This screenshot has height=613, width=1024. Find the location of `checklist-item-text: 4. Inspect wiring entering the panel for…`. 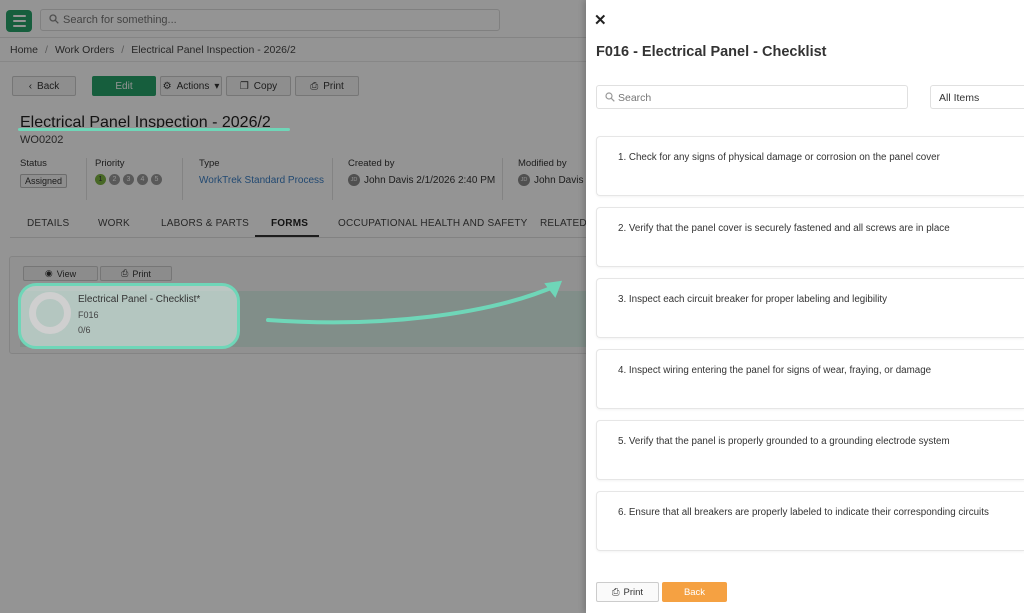

checklist-item-text: 4. Inspect wiring entering the panel for… is located at coordinates (775, 370).